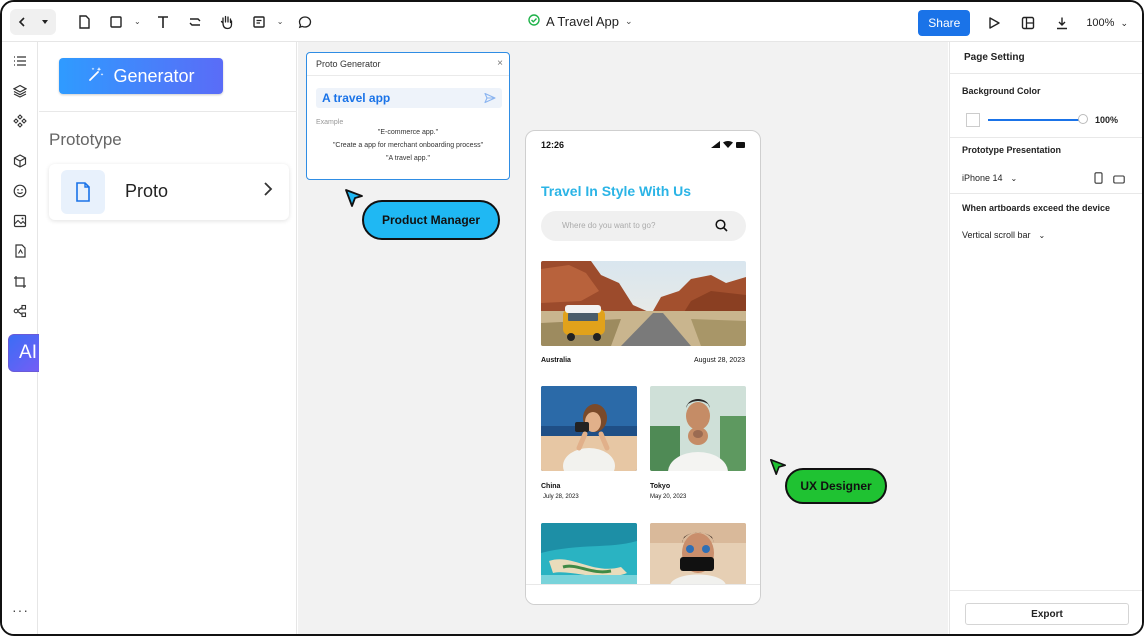  What do you see at coordinates (698, 554) in the screenshot?
I see `card-image-person` at bounding box center [698, 554].